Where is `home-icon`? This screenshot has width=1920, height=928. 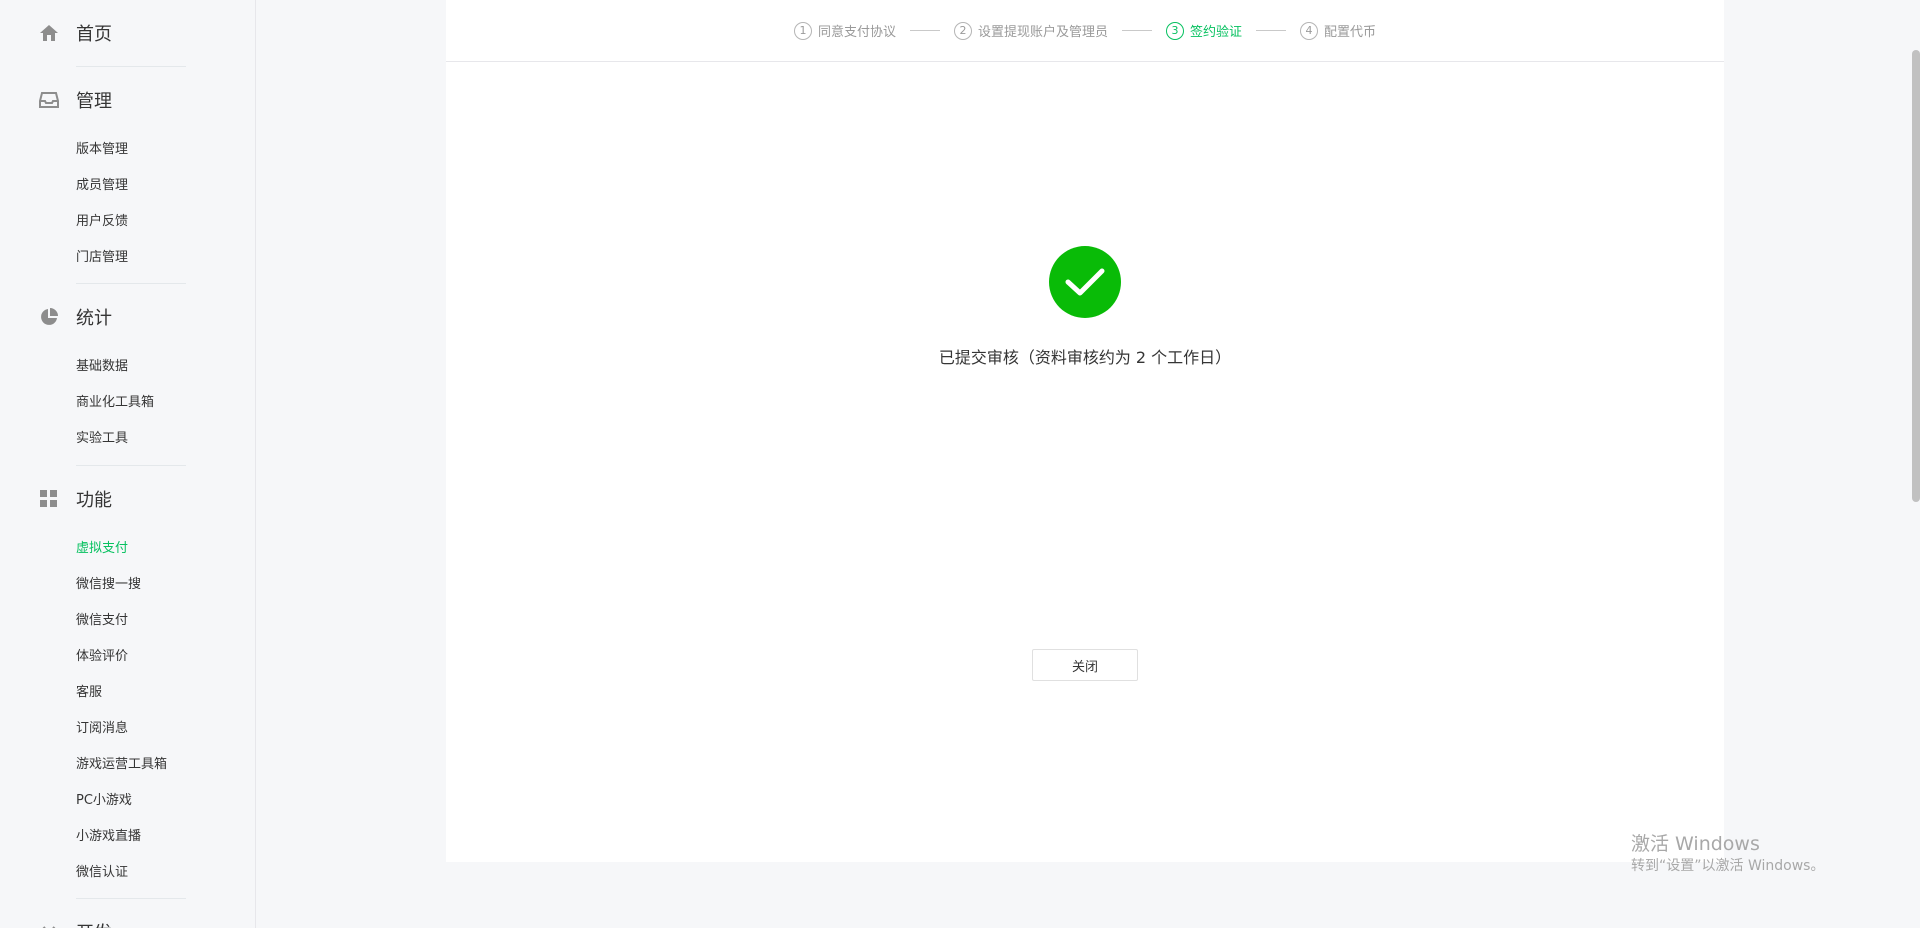 home-icon is located at coordinates (49, 33).